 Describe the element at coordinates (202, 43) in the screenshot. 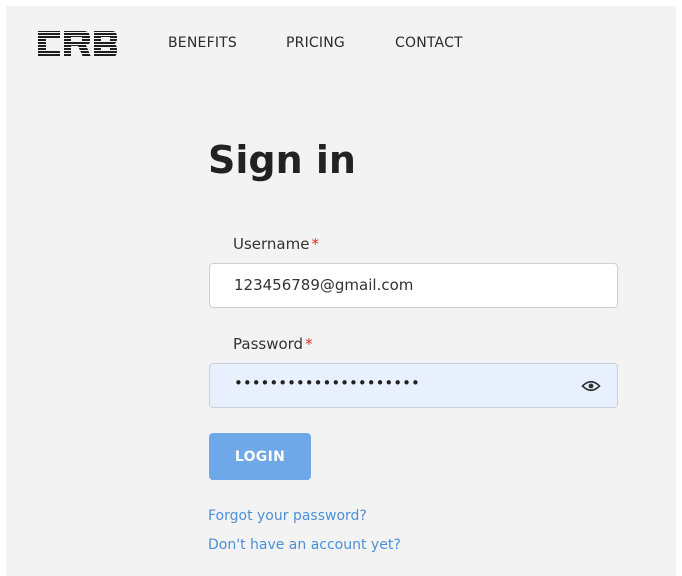

I see `nav-benefits: BENEFITS` at that location.